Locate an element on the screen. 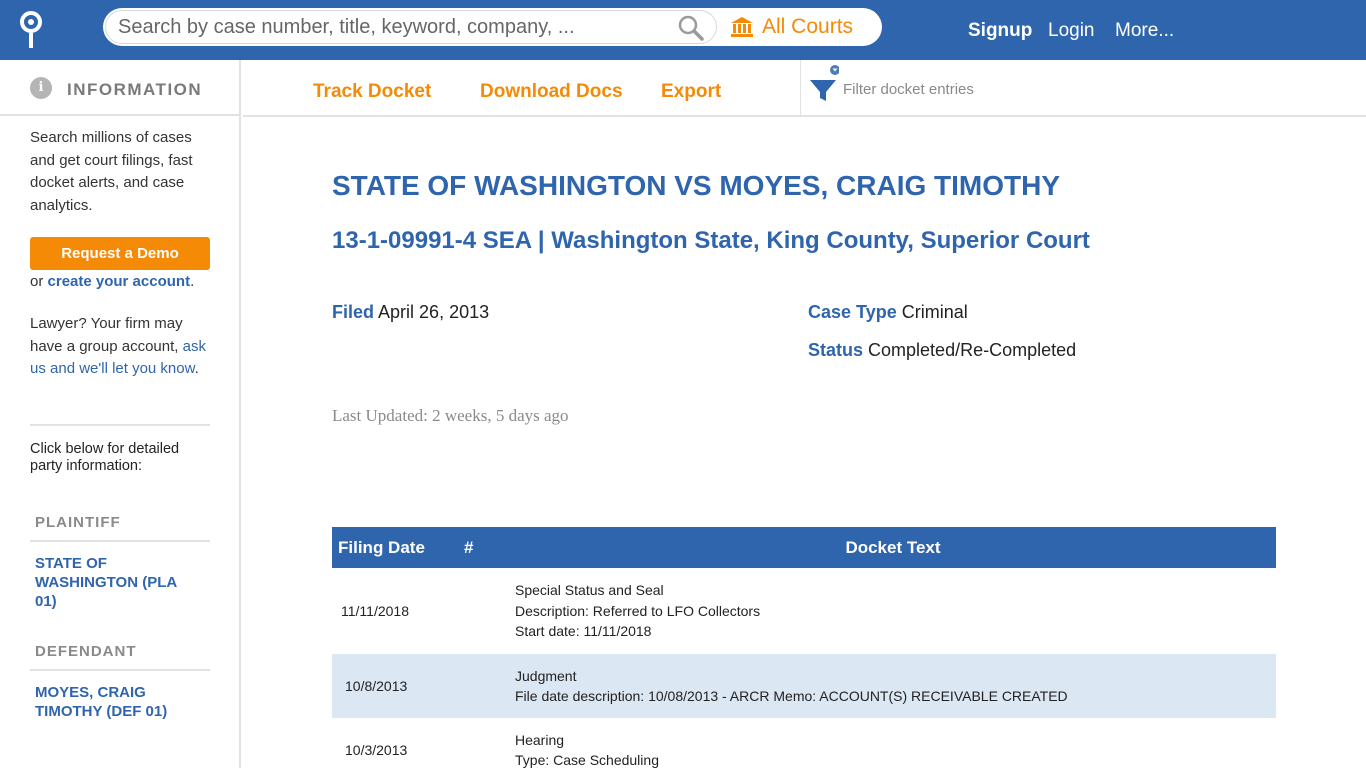  signup-link: Signup is located at coordinates (1000, 32).